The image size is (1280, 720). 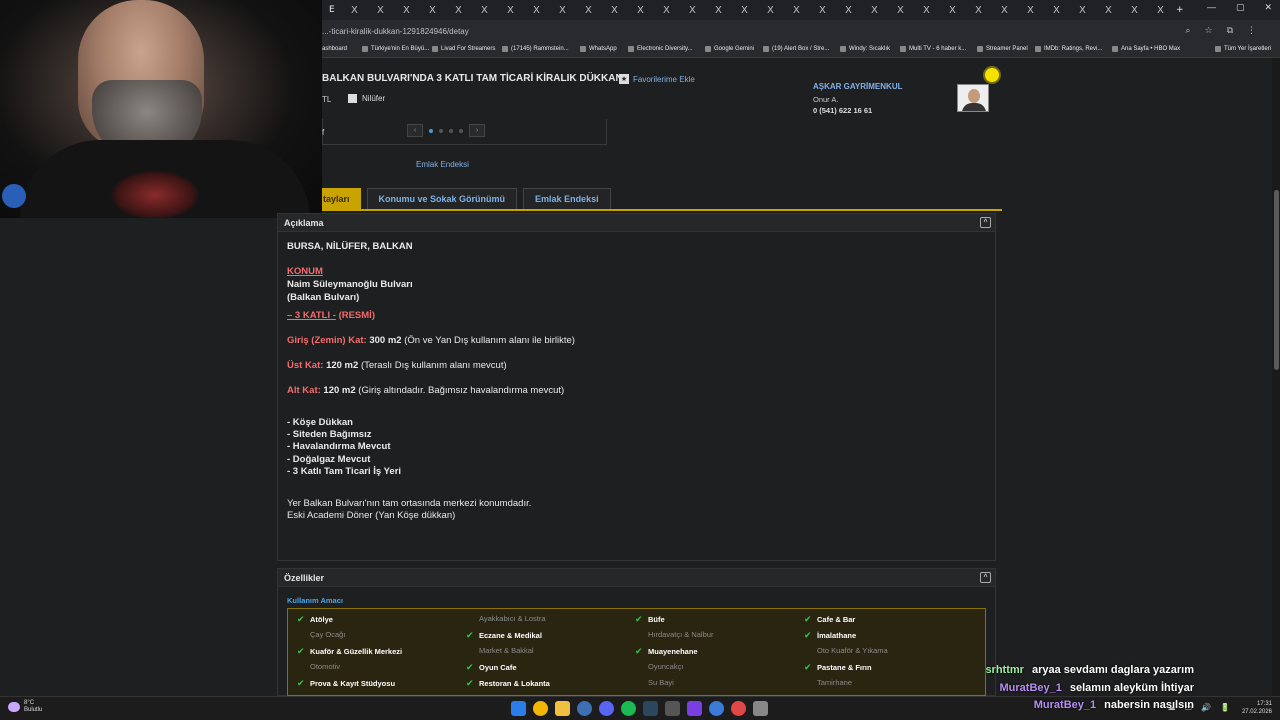 What do you see at coordinates (1208, 30) in the screenshot?
I see `bookmark-star-icon: ☆` at bounding box center [1208, 30].